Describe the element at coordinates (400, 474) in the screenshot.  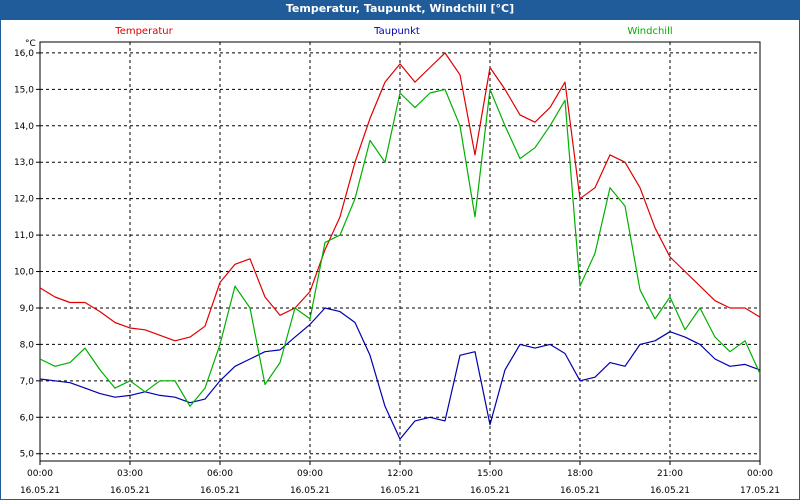
I see `x-tick-time: 12:00` at that location.